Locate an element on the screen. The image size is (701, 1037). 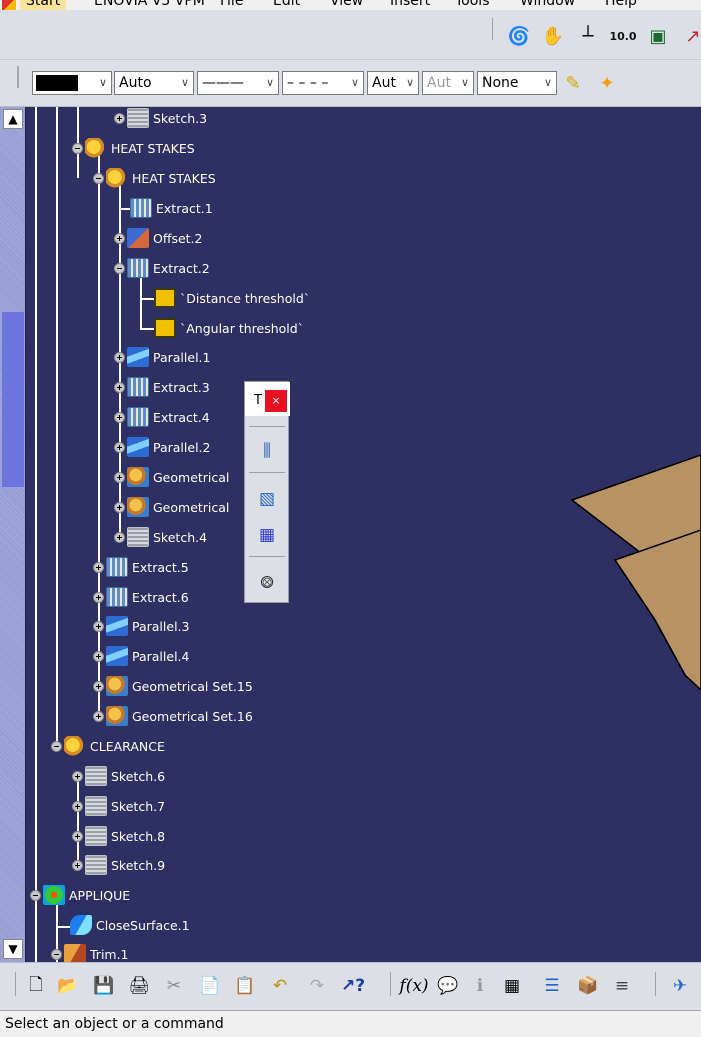
tree-node-sketch-3: Sketch.3 is located at coordinates (160, 118).